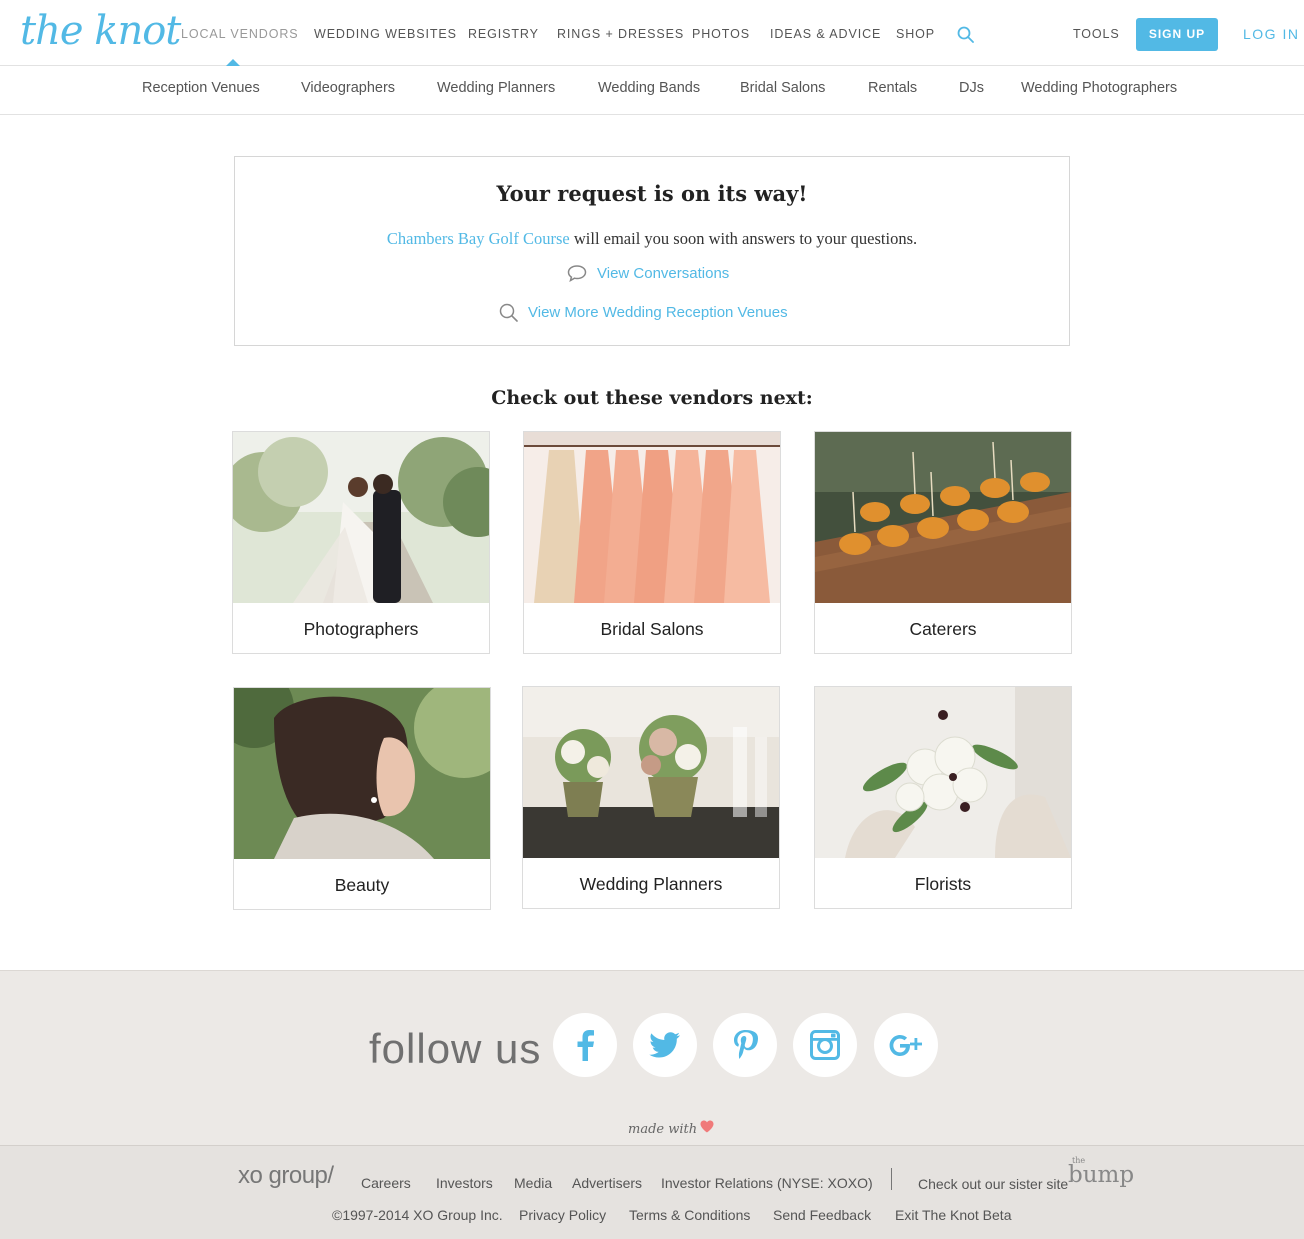  I want to click on nav-local-vendors: LOCAL VENDORS, so click(240, 34).